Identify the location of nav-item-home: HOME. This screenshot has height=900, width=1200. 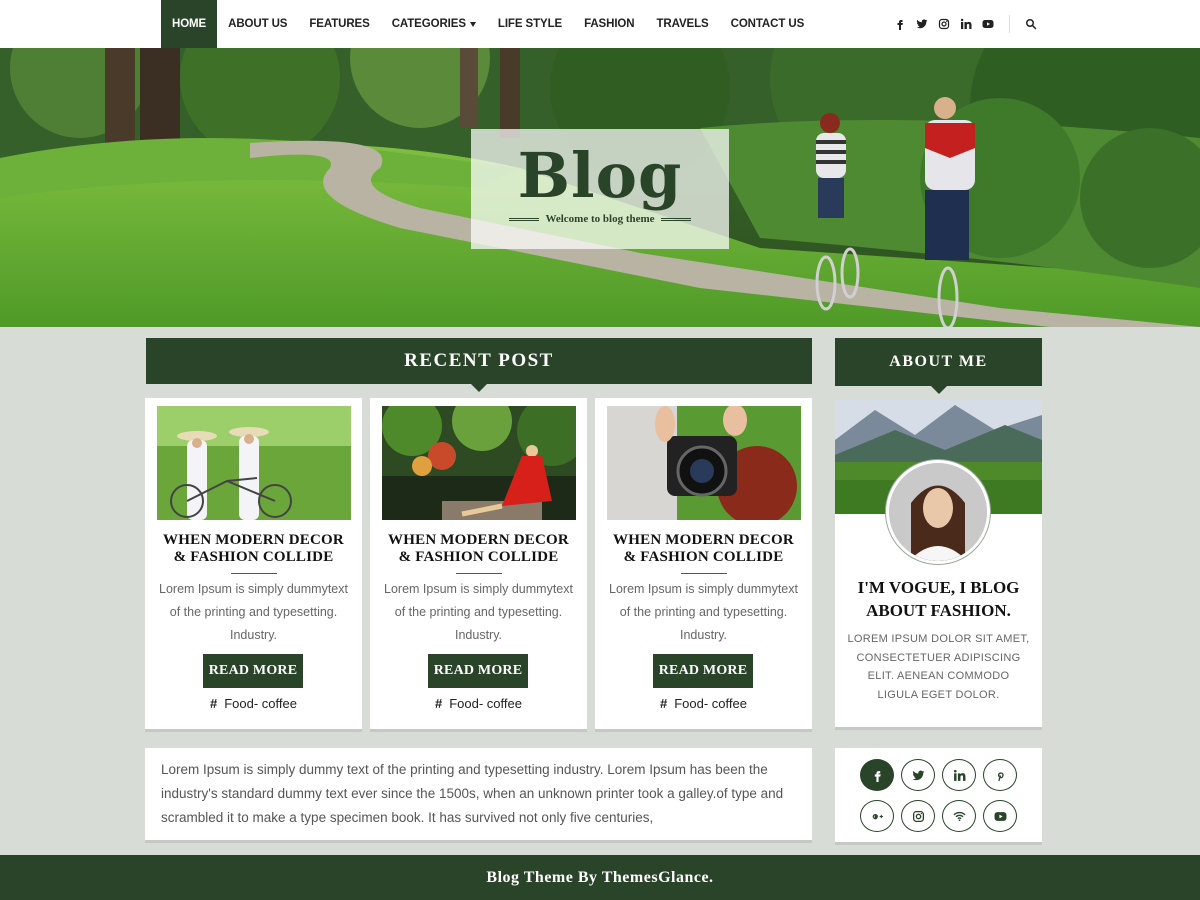
(189, 24).